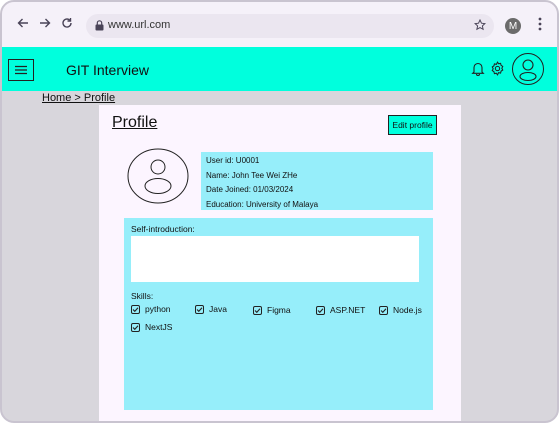  What do you see at coordinates (290, 26) in the screenshot?
I see `address-bar: www.url.com` at bounding box center [290, 26].